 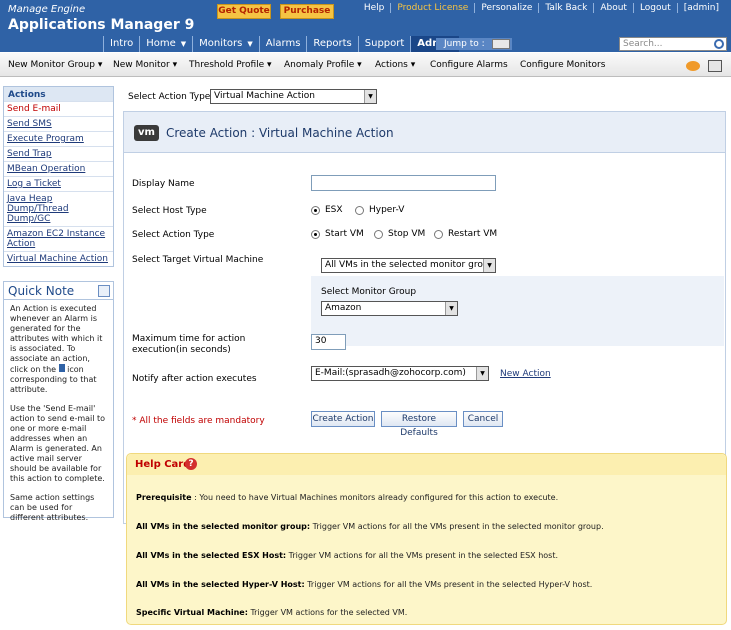 What do you see at coordinates (146, 133) in the screenshot?
I see `vm-icon: vm` at bounding box center [146, 133].